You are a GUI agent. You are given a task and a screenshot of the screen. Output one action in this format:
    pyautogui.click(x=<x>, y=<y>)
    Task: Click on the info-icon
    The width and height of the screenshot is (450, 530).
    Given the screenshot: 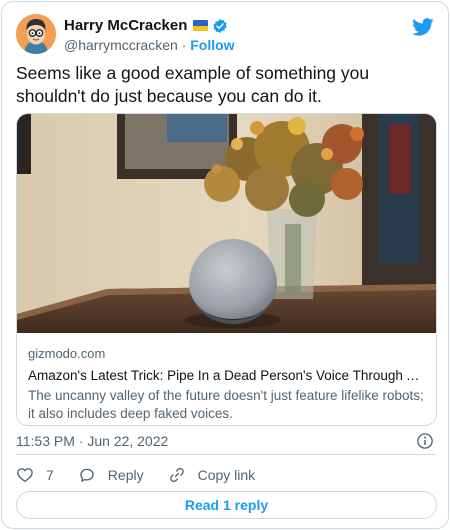 What is the action you would take?
    pyautogui.click(x=425, y=441)
    